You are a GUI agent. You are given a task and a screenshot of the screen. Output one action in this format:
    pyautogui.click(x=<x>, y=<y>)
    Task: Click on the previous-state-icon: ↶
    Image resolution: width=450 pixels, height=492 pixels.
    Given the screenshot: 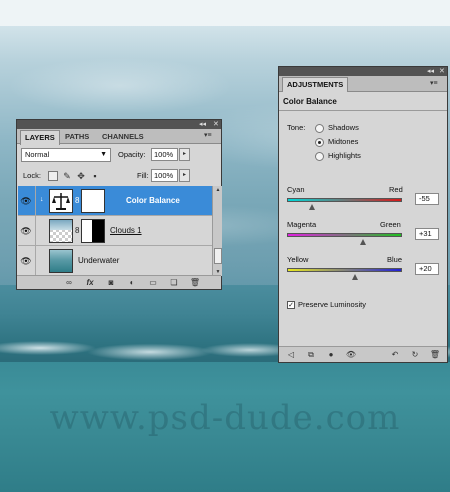 What is the action you would take?
    pyautogui.click(x=395, y=355)
    